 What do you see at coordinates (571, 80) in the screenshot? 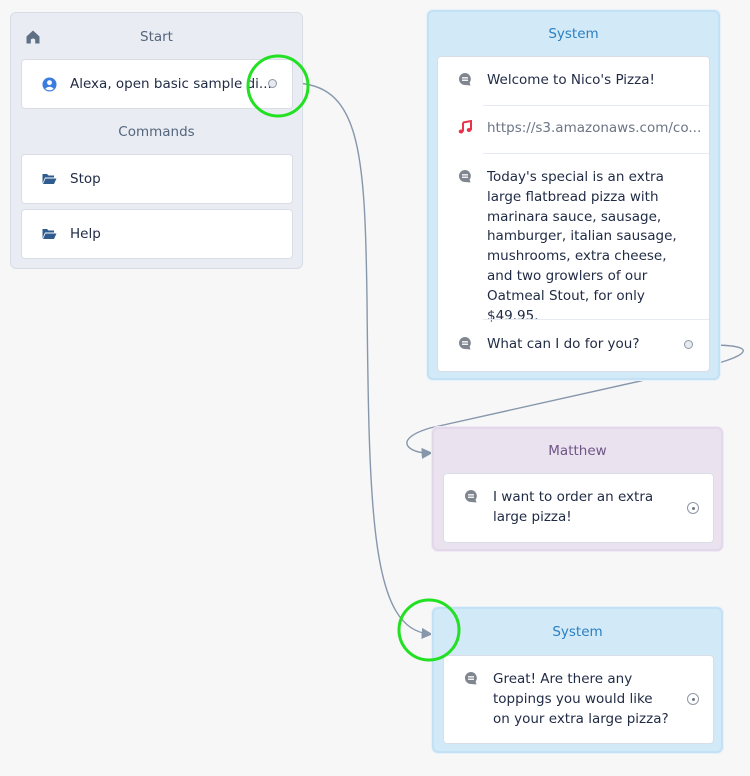
I see `message-text: Welcome to Nico's Pizza!` at bounding box center [571, 80].